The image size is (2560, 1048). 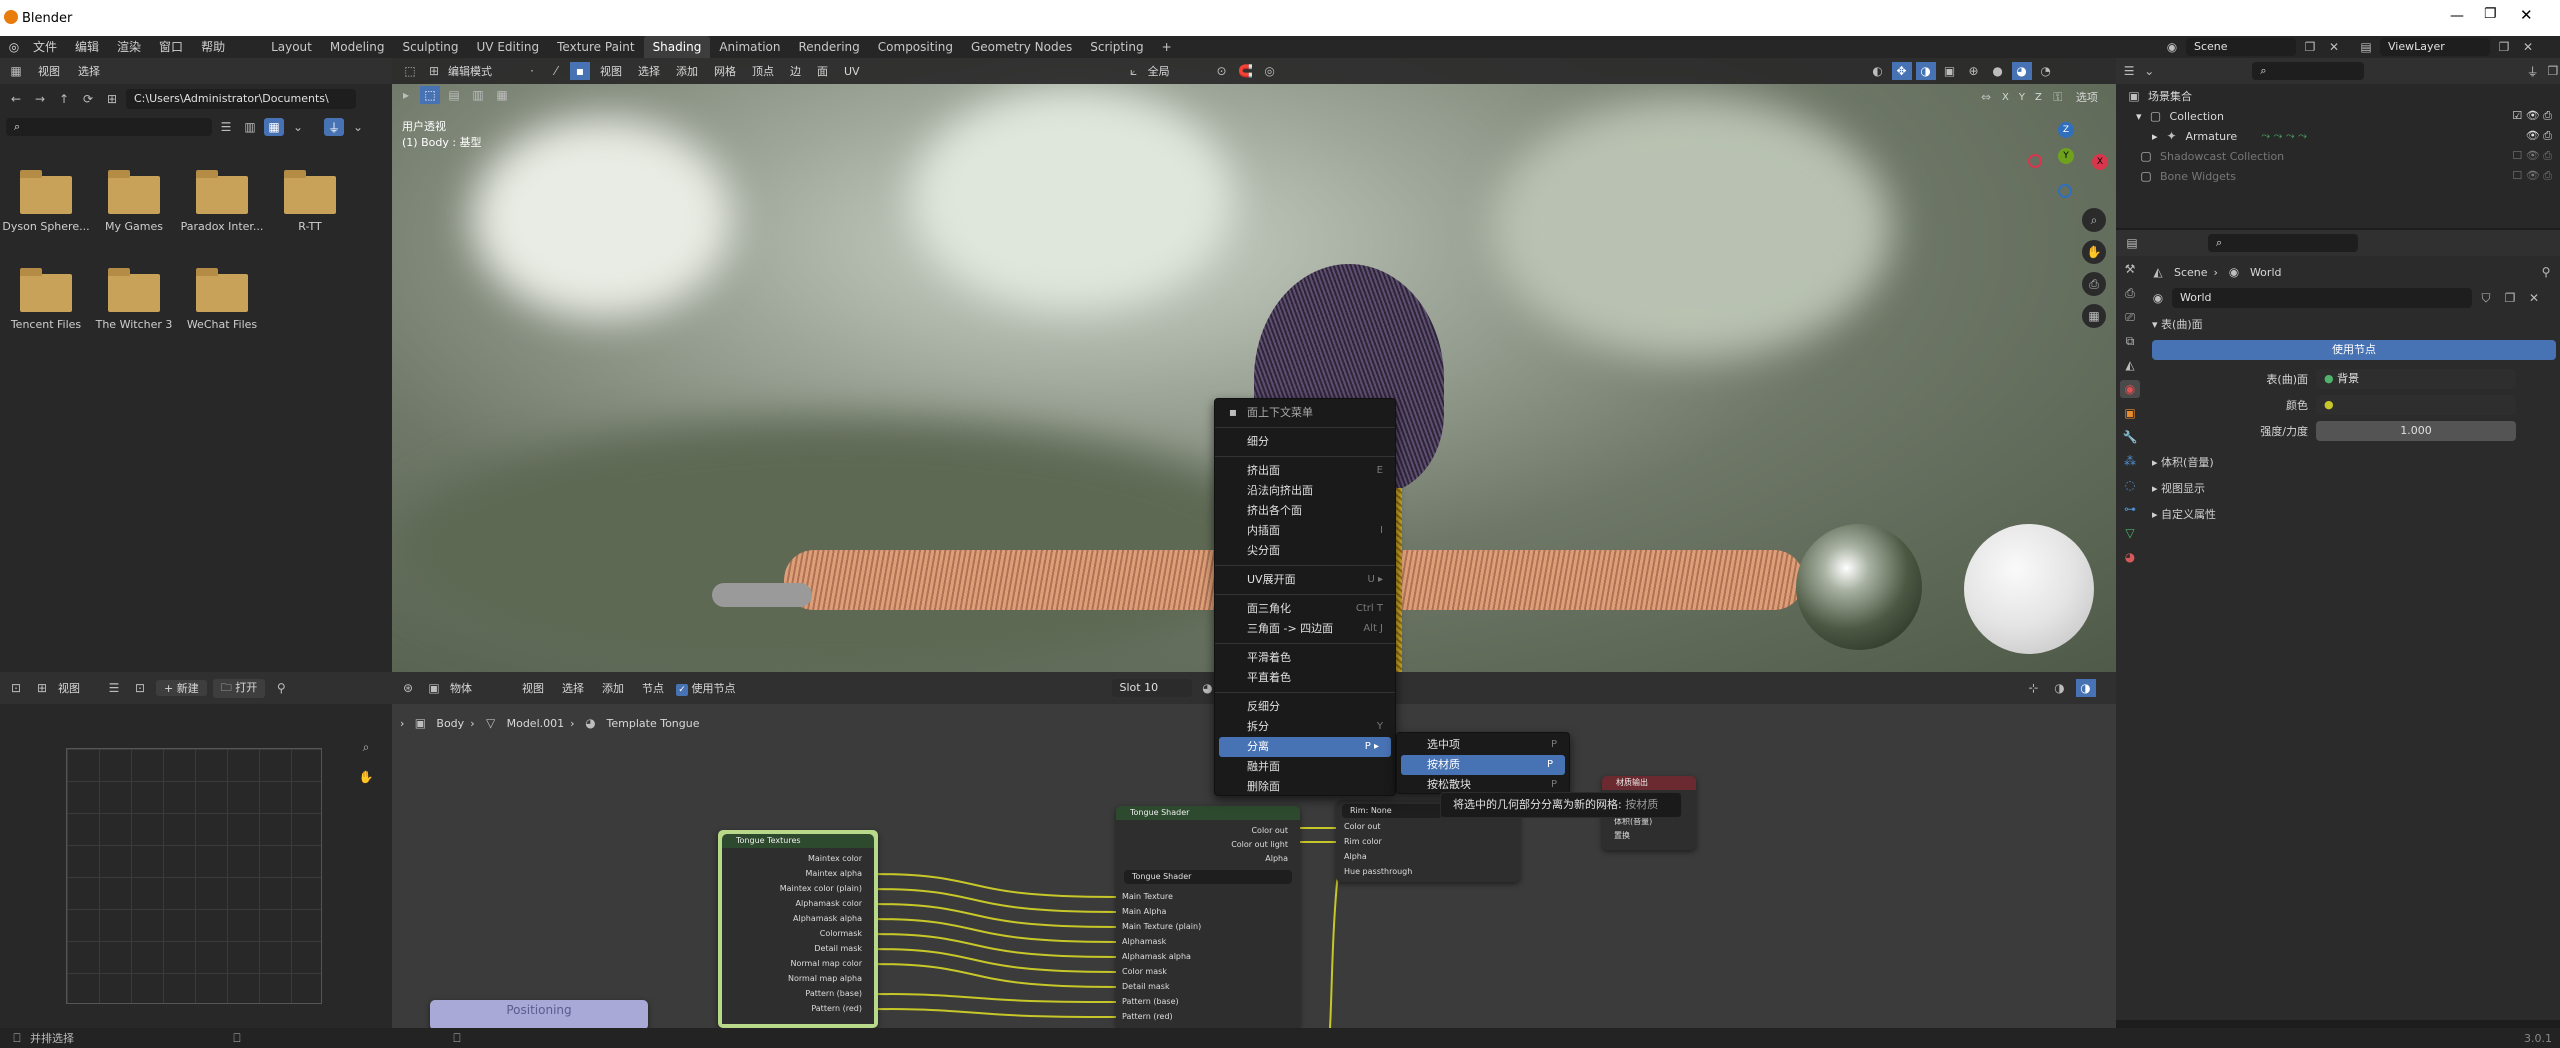 What do you see at coordinates (16, 688) in the screenshot?
I see `editor-type-icon: ⊡` at bounding box center [16, 688].